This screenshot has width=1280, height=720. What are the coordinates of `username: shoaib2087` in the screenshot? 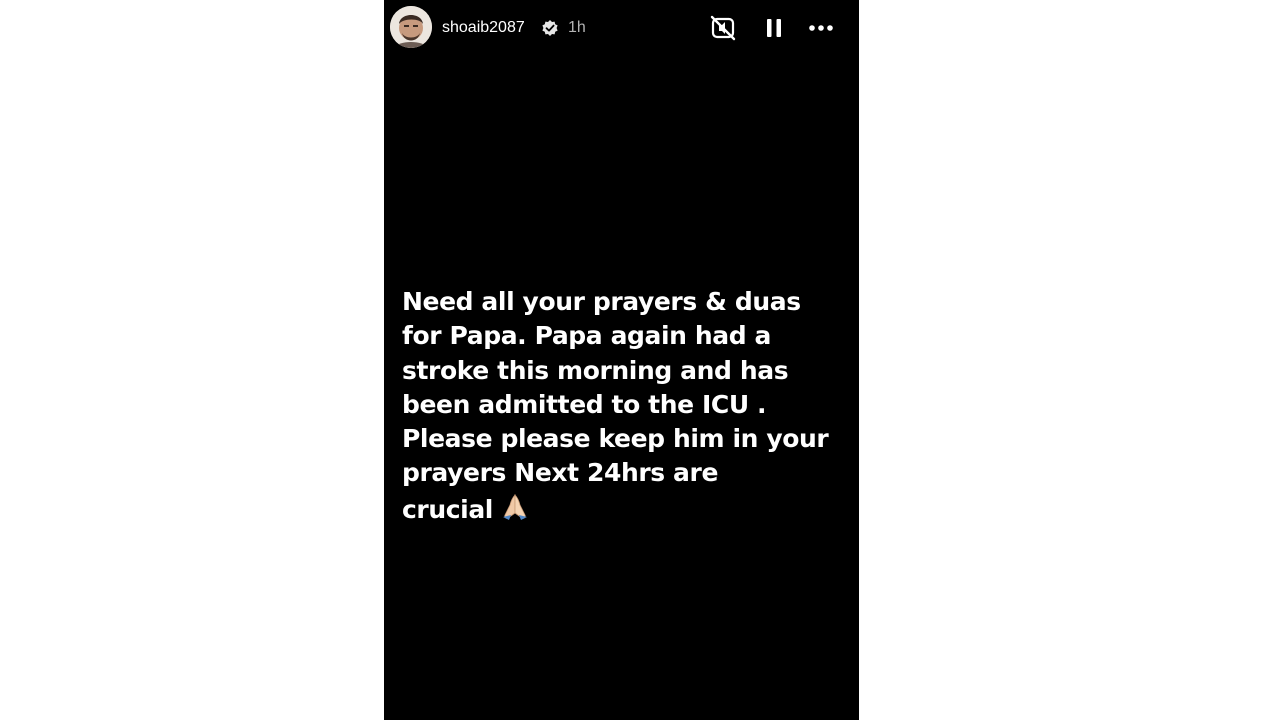 It's located at (483, 28).